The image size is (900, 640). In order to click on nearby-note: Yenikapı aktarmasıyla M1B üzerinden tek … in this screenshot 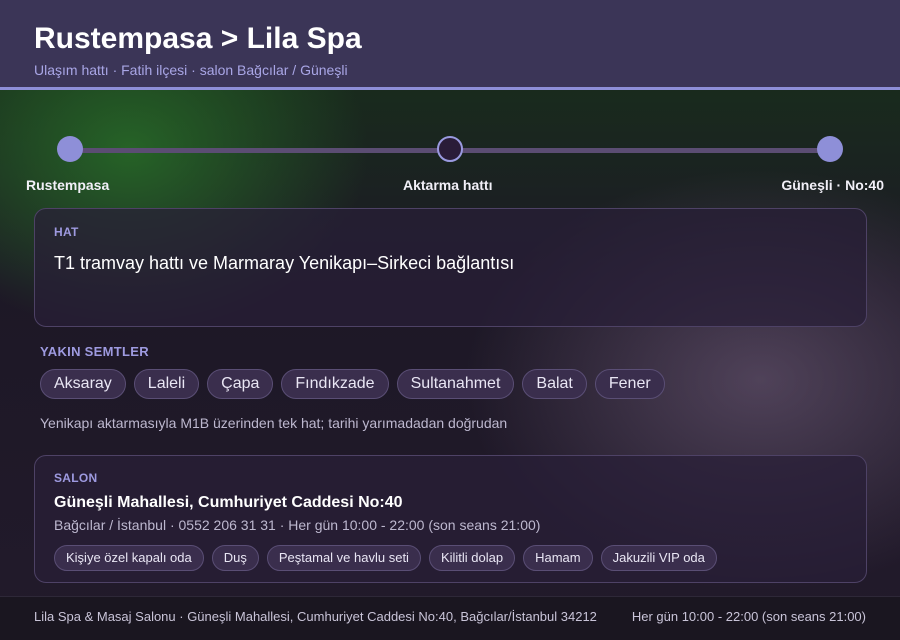, I will do `click(274, 423)`.